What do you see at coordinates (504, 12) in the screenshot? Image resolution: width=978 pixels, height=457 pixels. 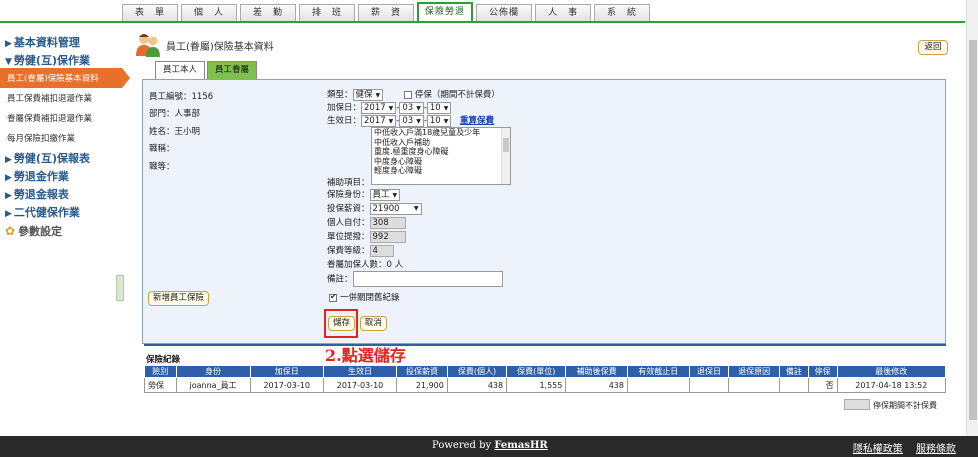 I see `top-tab: 公佈欄` at bounding box center [504, 12].